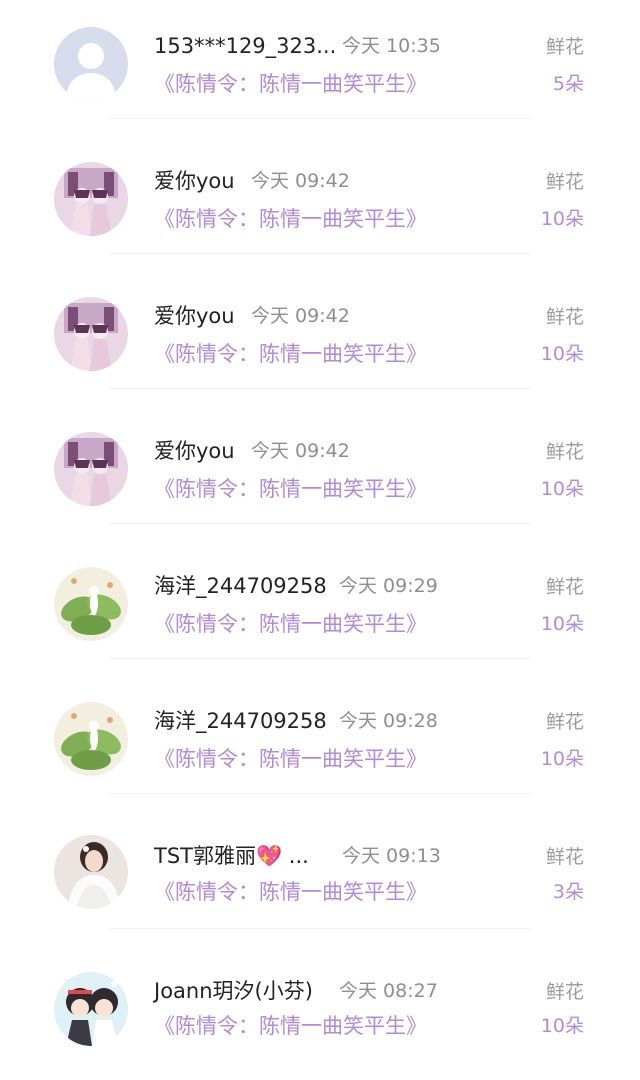  What do you see at coordinates (233, 991) in the screenshot?
I see `user-name: Joann玥汐(小芬)` at bounding box center [233, 991].